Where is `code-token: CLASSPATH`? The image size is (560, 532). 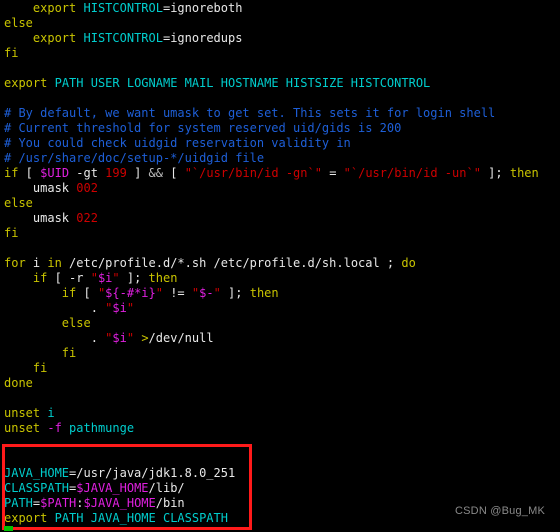
code-token: CLASSPATH is located at coordinates (37, 488).